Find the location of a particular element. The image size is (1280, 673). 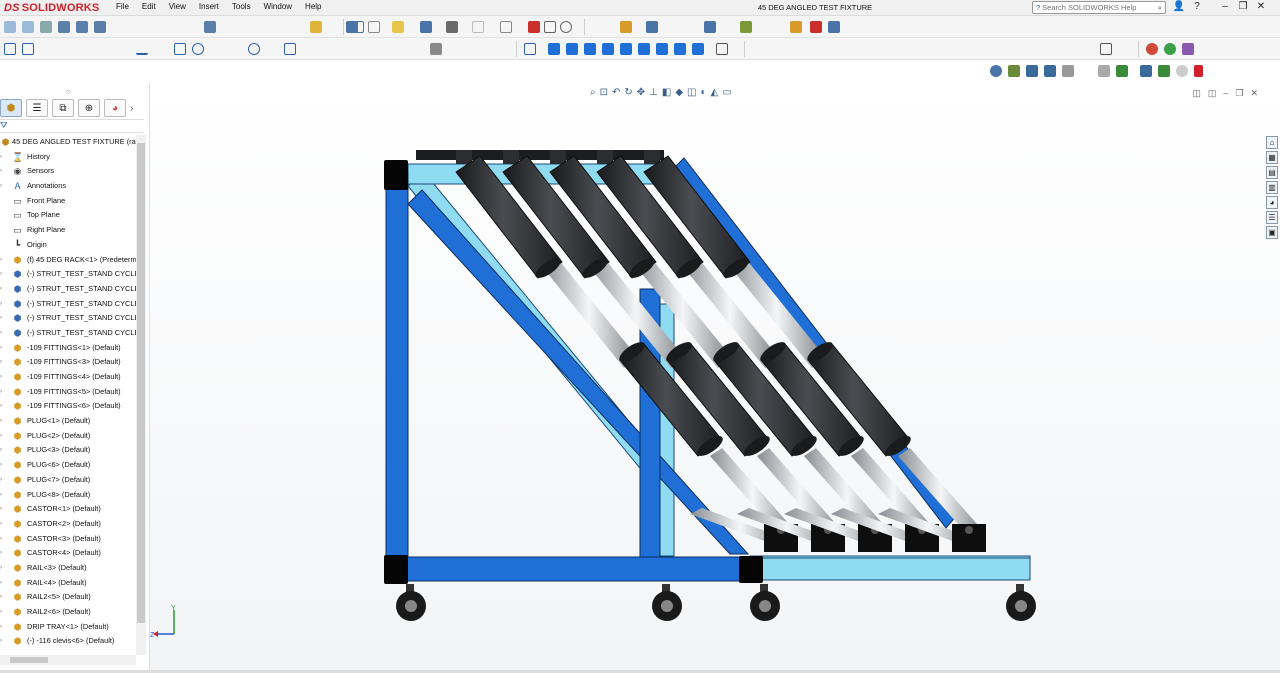

tree-item: › ⬢ -109 FITTINGS<3> (Default) is located at coordinates (68, 362).